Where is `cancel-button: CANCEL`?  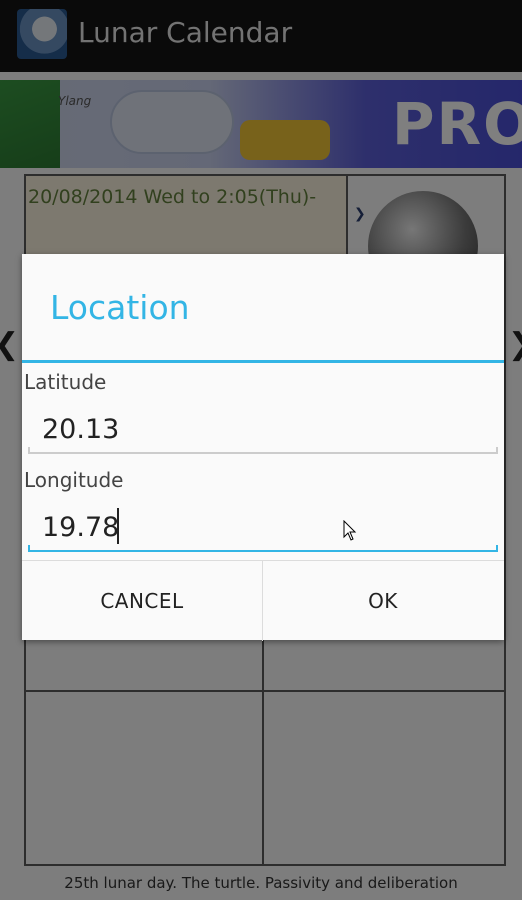 cancel-button: CANCEL is located at coordinates (142, 601).